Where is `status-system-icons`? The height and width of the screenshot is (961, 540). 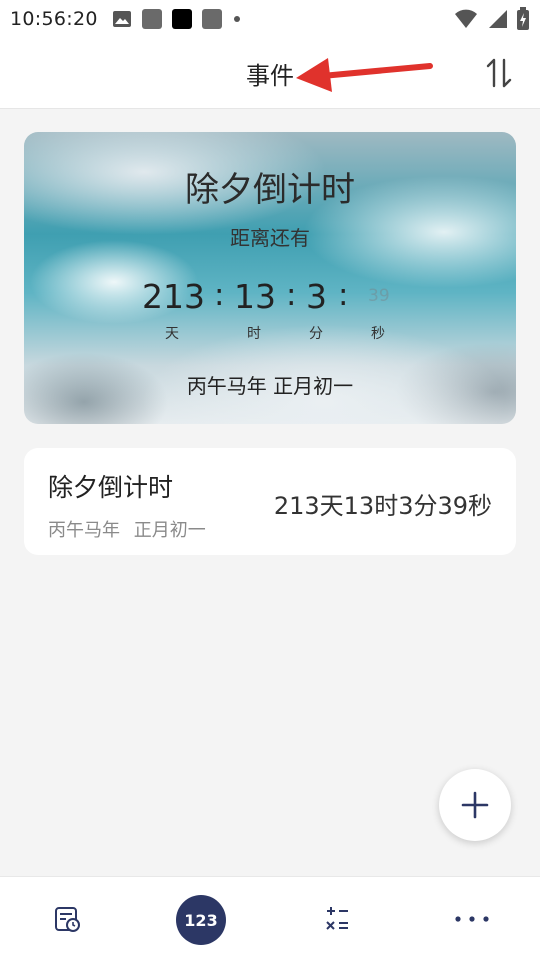 status-system-icons is located at coordinates (492, 19).